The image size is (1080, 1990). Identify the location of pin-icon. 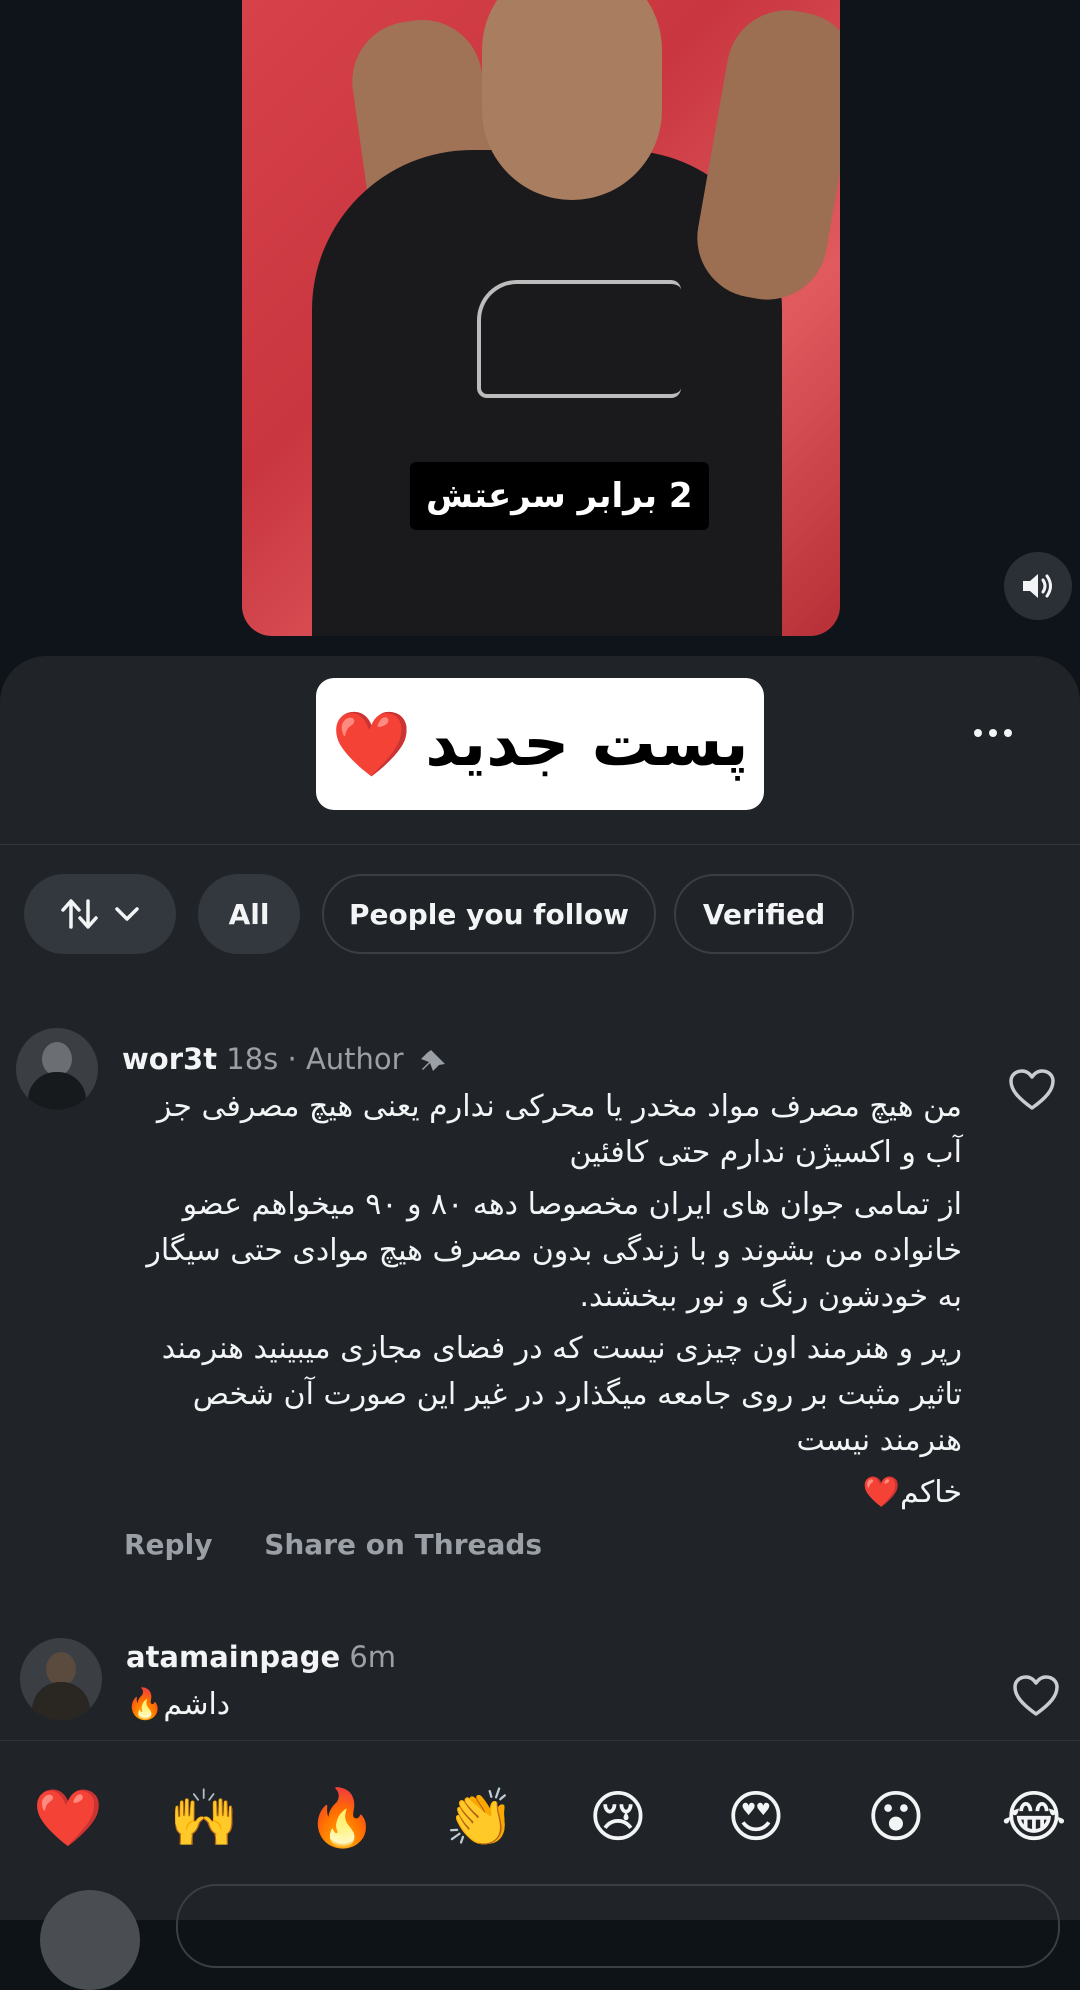
(432, 1060).